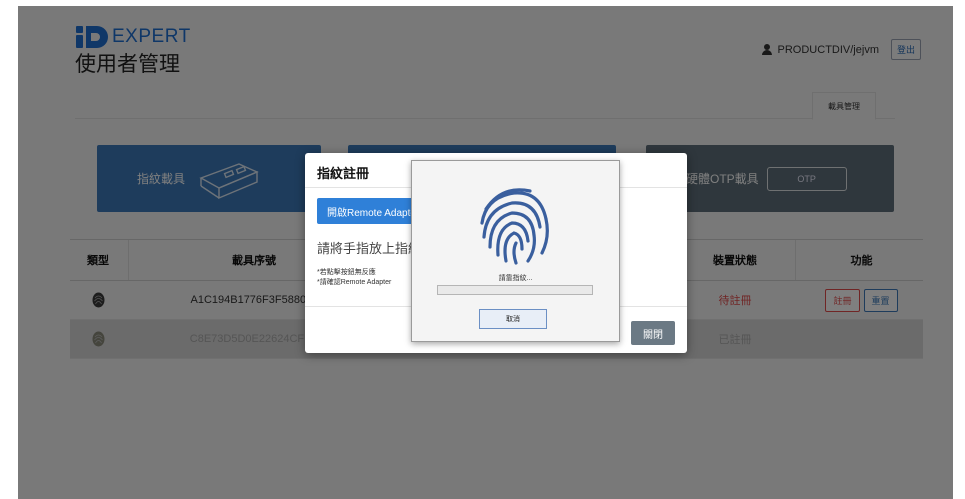 Image resolution: width=965 pixels, height=499 pixels. I want to click on fingerprint-icon, so click(514, 226).